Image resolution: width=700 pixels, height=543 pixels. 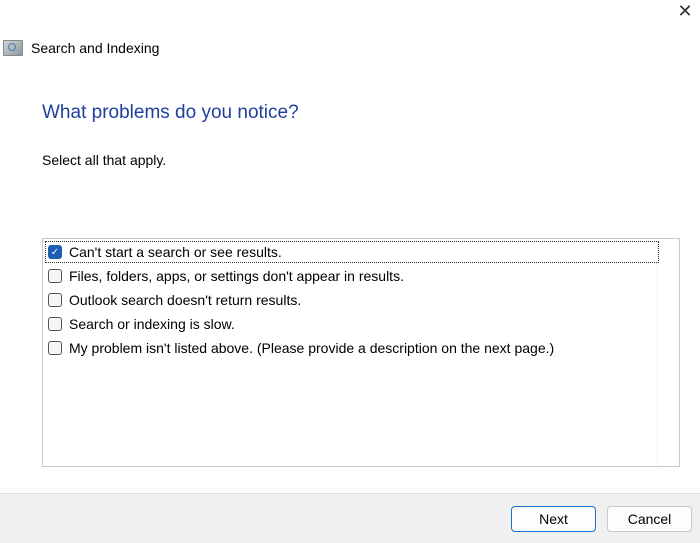 I want to click on close-button: ✕, so click(x=685, y=12).